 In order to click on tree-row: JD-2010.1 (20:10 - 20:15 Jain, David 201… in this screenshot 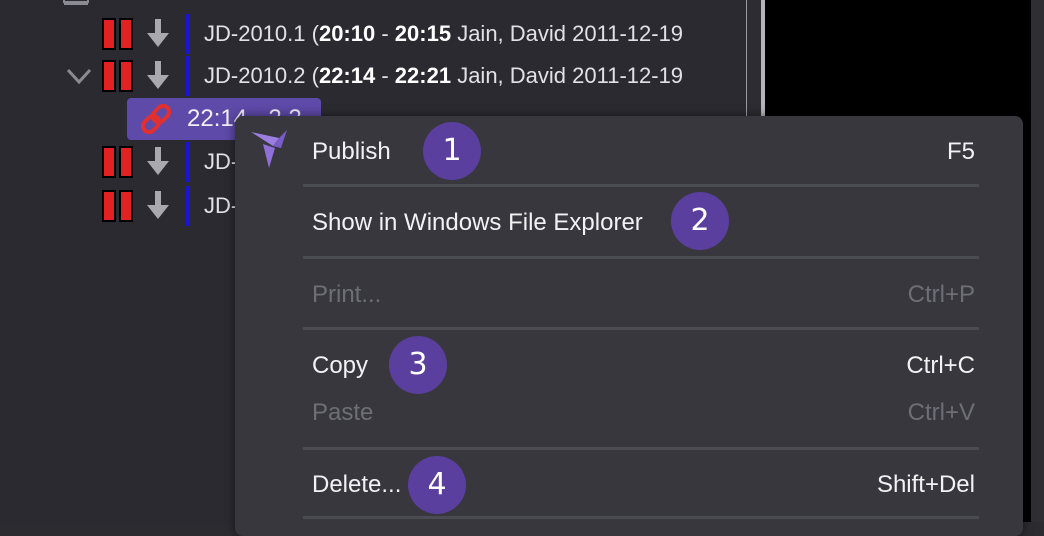, I will do `click(373, 34)`.